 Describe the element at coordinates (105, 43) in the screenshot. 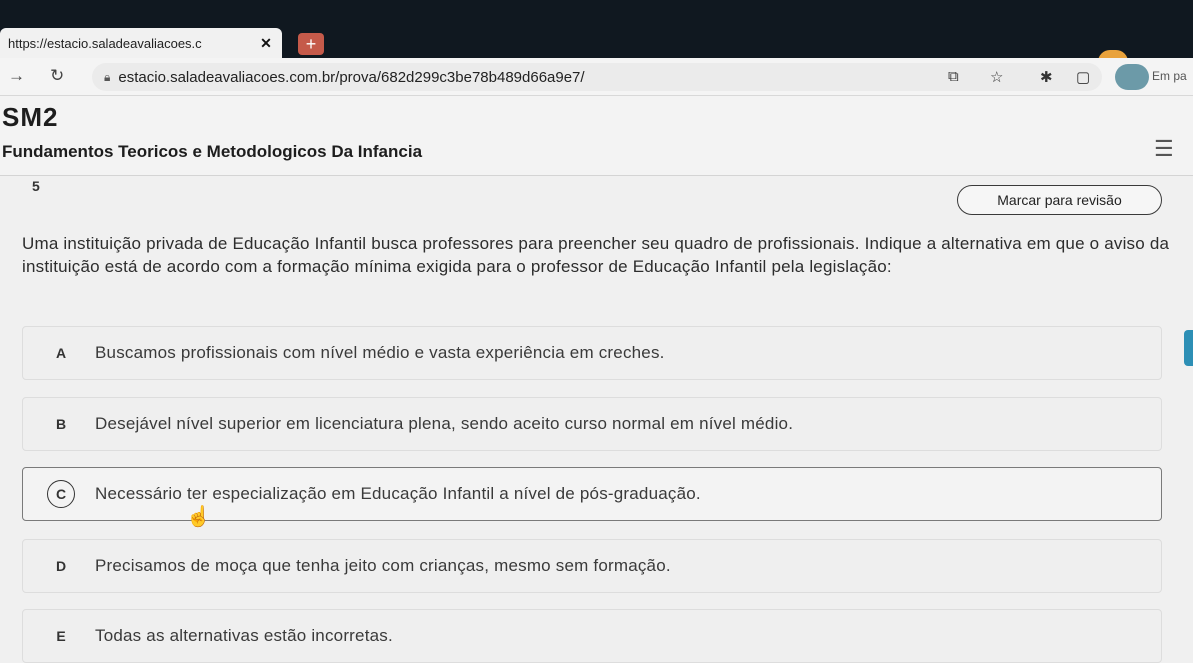

I see `tab-title: https://estacio.saladeavaliacoes.c` at that location.